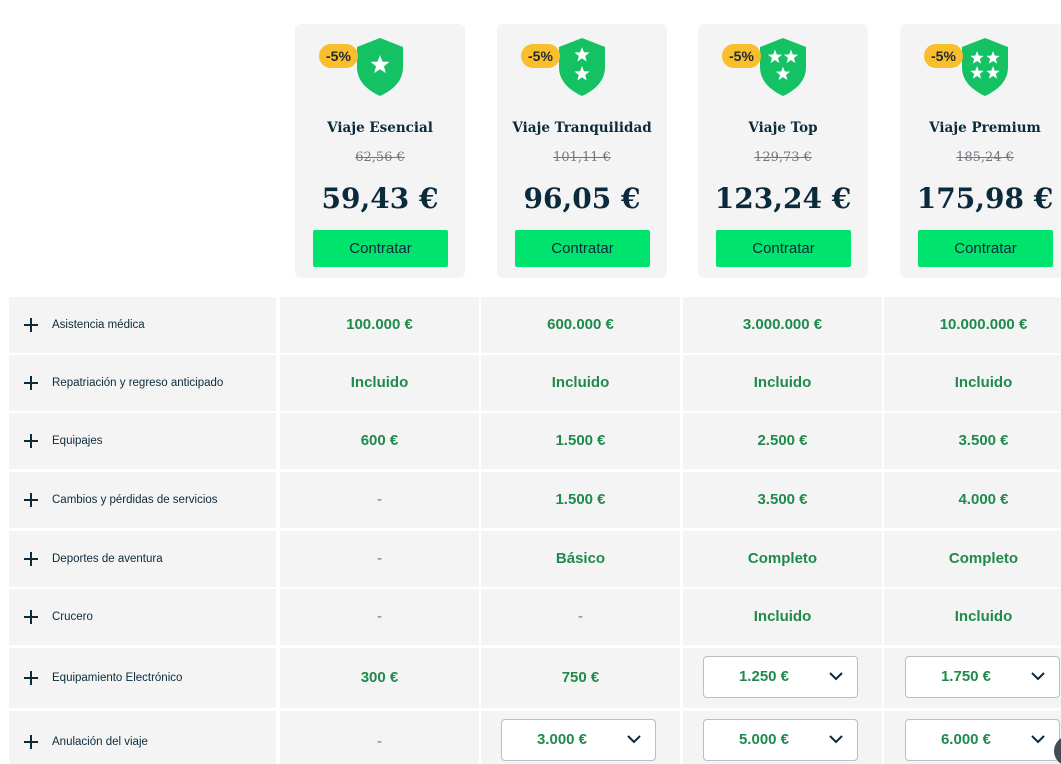  What do you see at coordinates (77, 441) in the screenshot?
I see `coverage-label: Equipajes` at bounding box center [77, 441].